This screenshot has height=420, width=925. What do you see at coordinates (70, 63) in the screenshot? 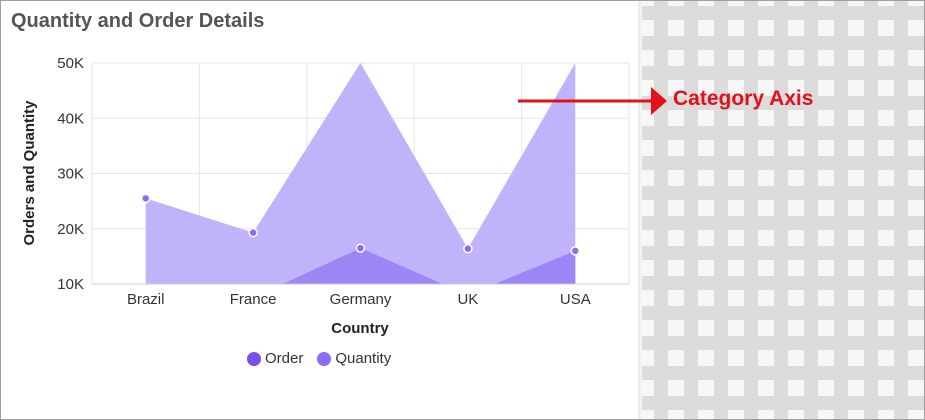
I see `y-tick-label: 50K` at bounding box center [70, 63].